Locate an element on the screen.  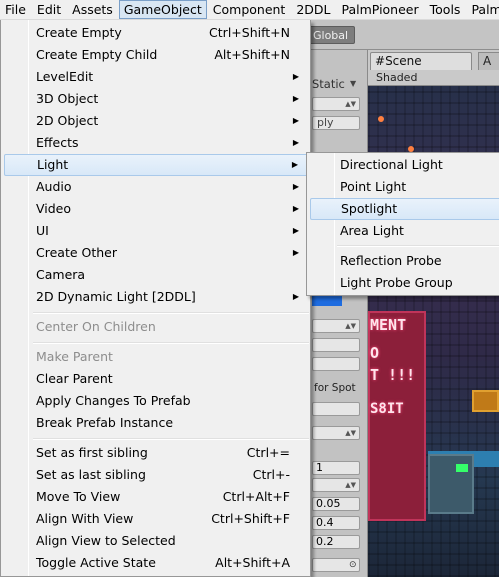
menu-item-align-view-to-selected: Align View to Selected is located at coordinates (156, 541).